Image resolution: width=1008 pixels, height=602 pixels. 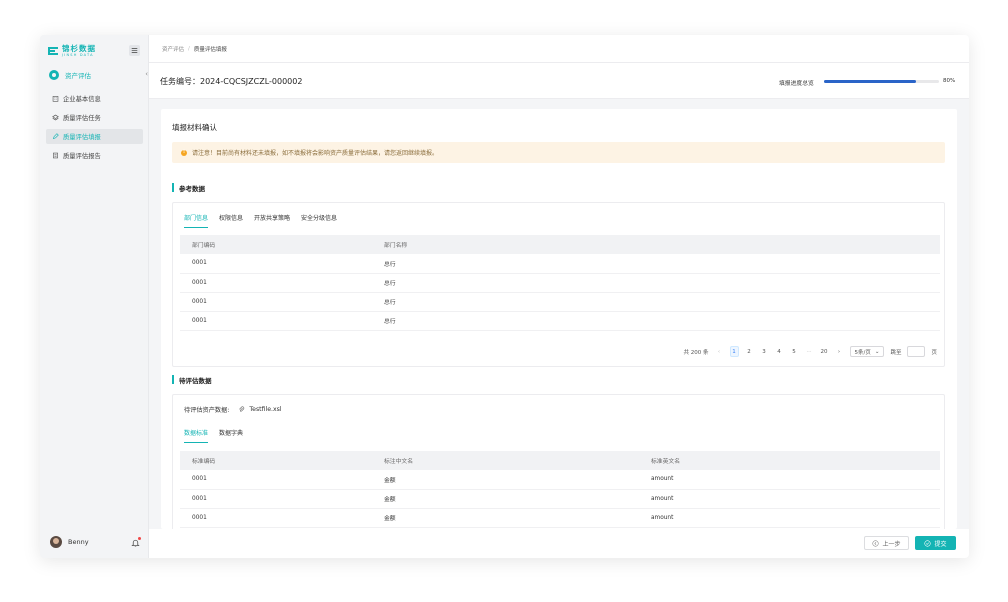 I want to click on check-circle-icon, so click(x=928, y=543).